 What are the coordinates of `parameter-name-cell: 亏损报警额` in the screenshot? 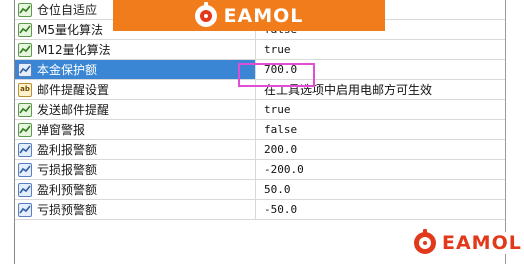 It's located at (135, 169).